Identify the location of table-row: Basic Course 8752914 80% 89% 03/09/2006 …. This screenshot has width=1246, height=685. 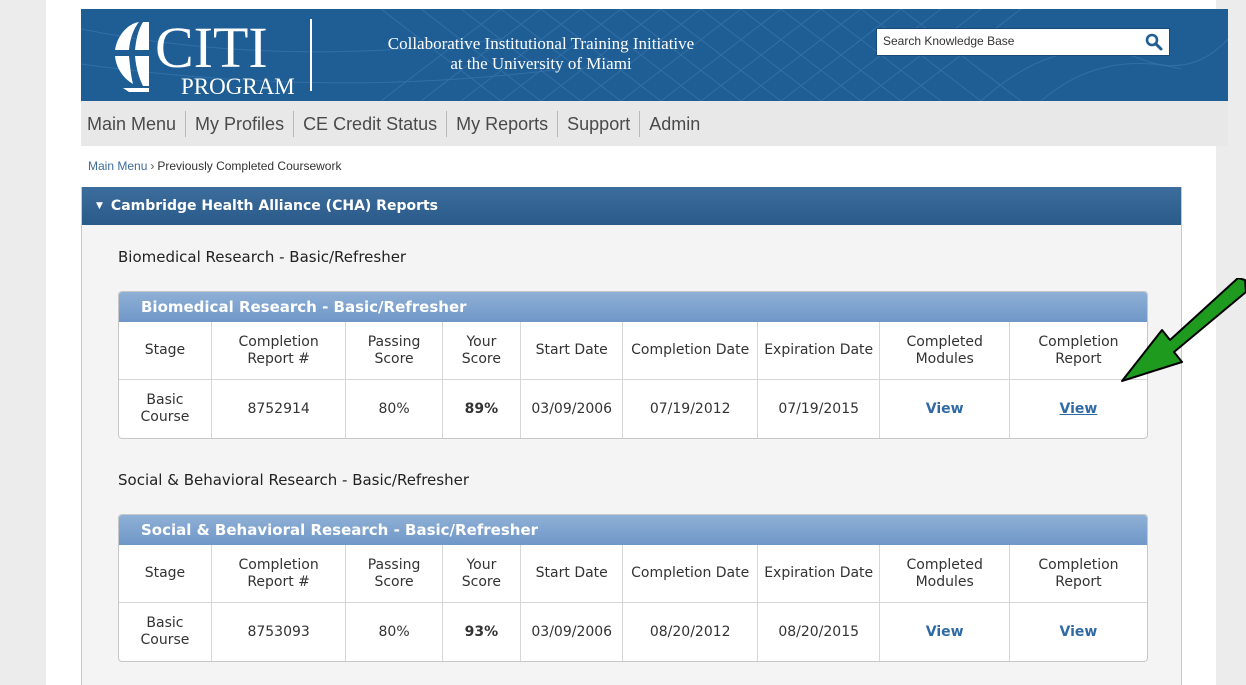
(633, 409).